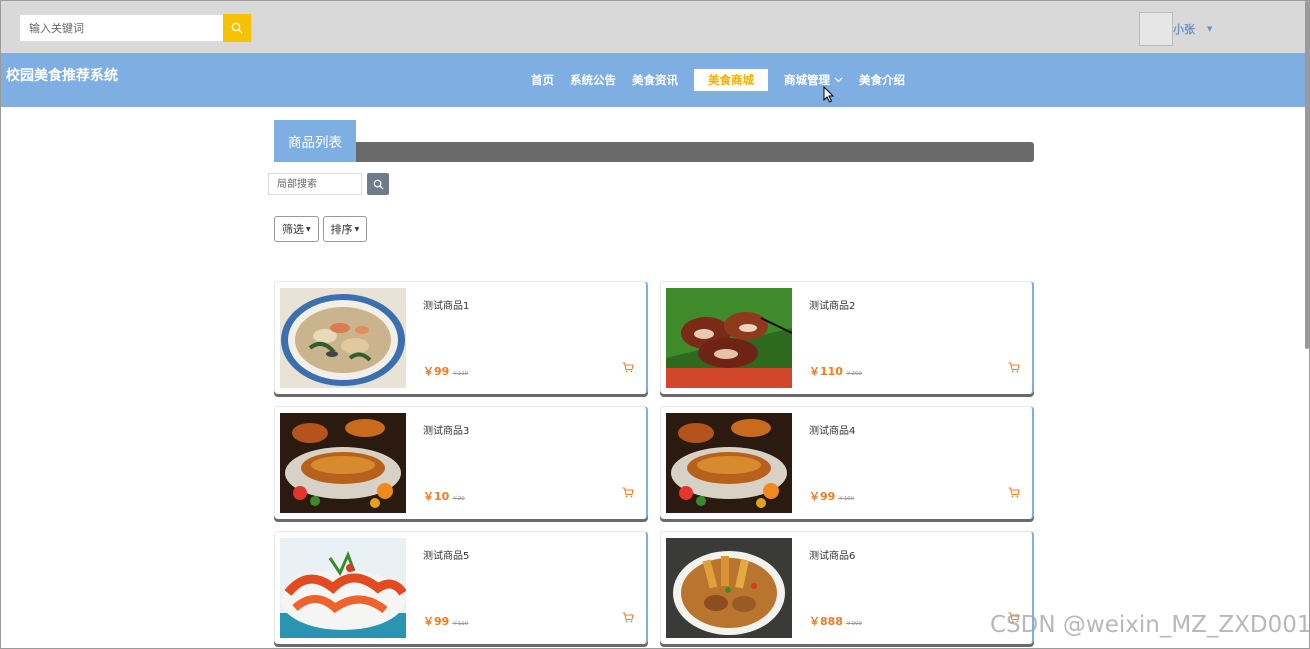  What do you see at coordinates (829, 94) in the screenshot?
I see `mouse-pointer-icon` at bounding box center [829, 94].